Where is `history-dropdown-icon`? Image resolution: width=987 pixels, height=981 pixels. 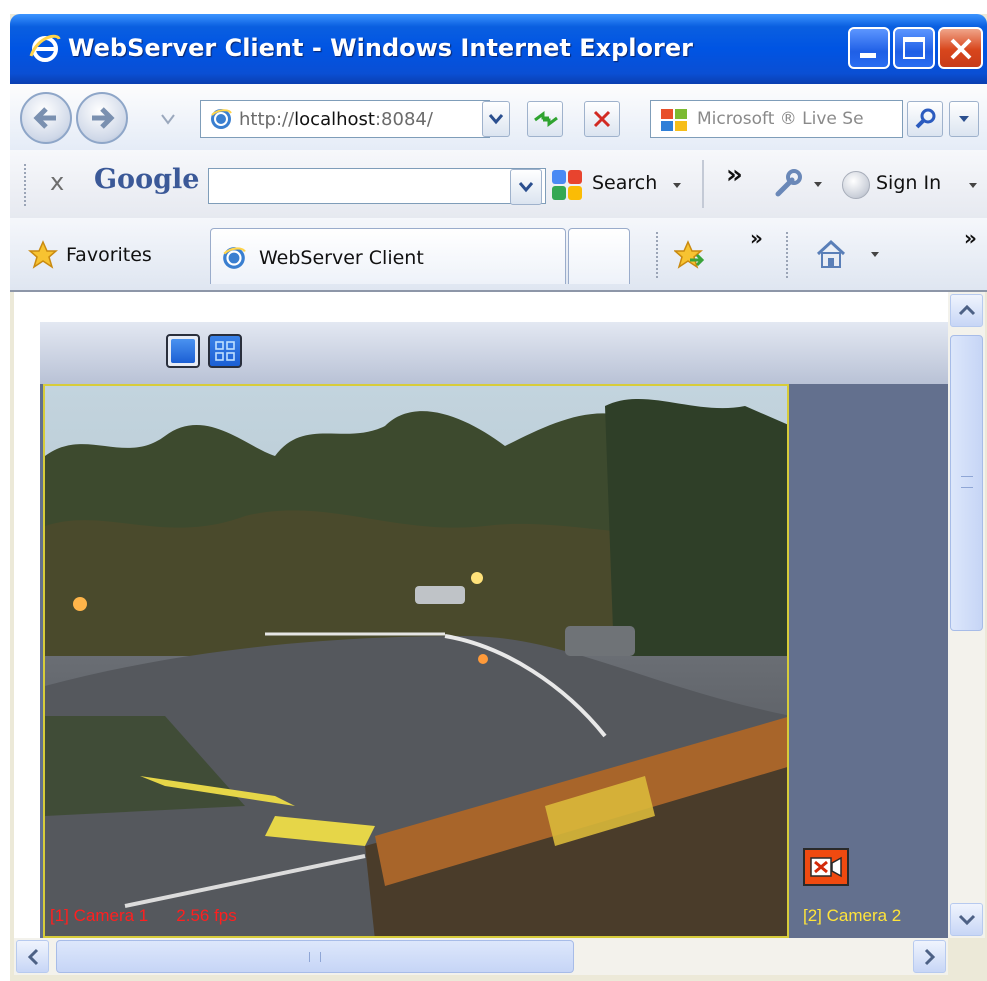 history-dropdown-icon is located at coordinates (168, 119).